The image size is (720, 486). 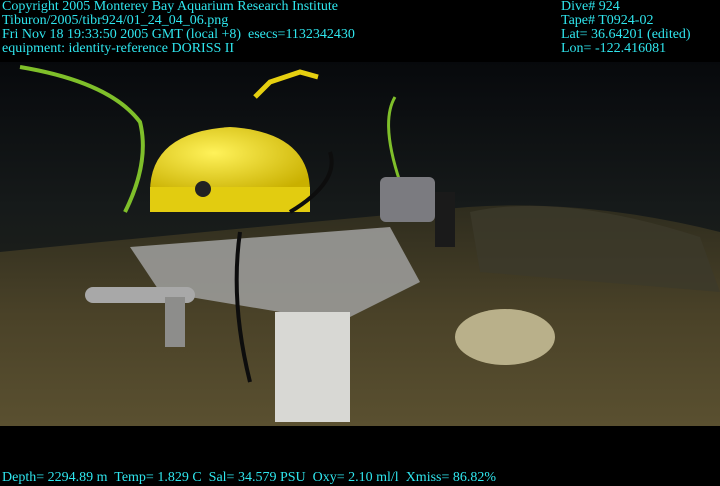 What do you see at coordinates (118, 48) in the screenshot?
I see `equipment-line: equipment: identity-reference DORISS II` at bounding box center [118, 48].